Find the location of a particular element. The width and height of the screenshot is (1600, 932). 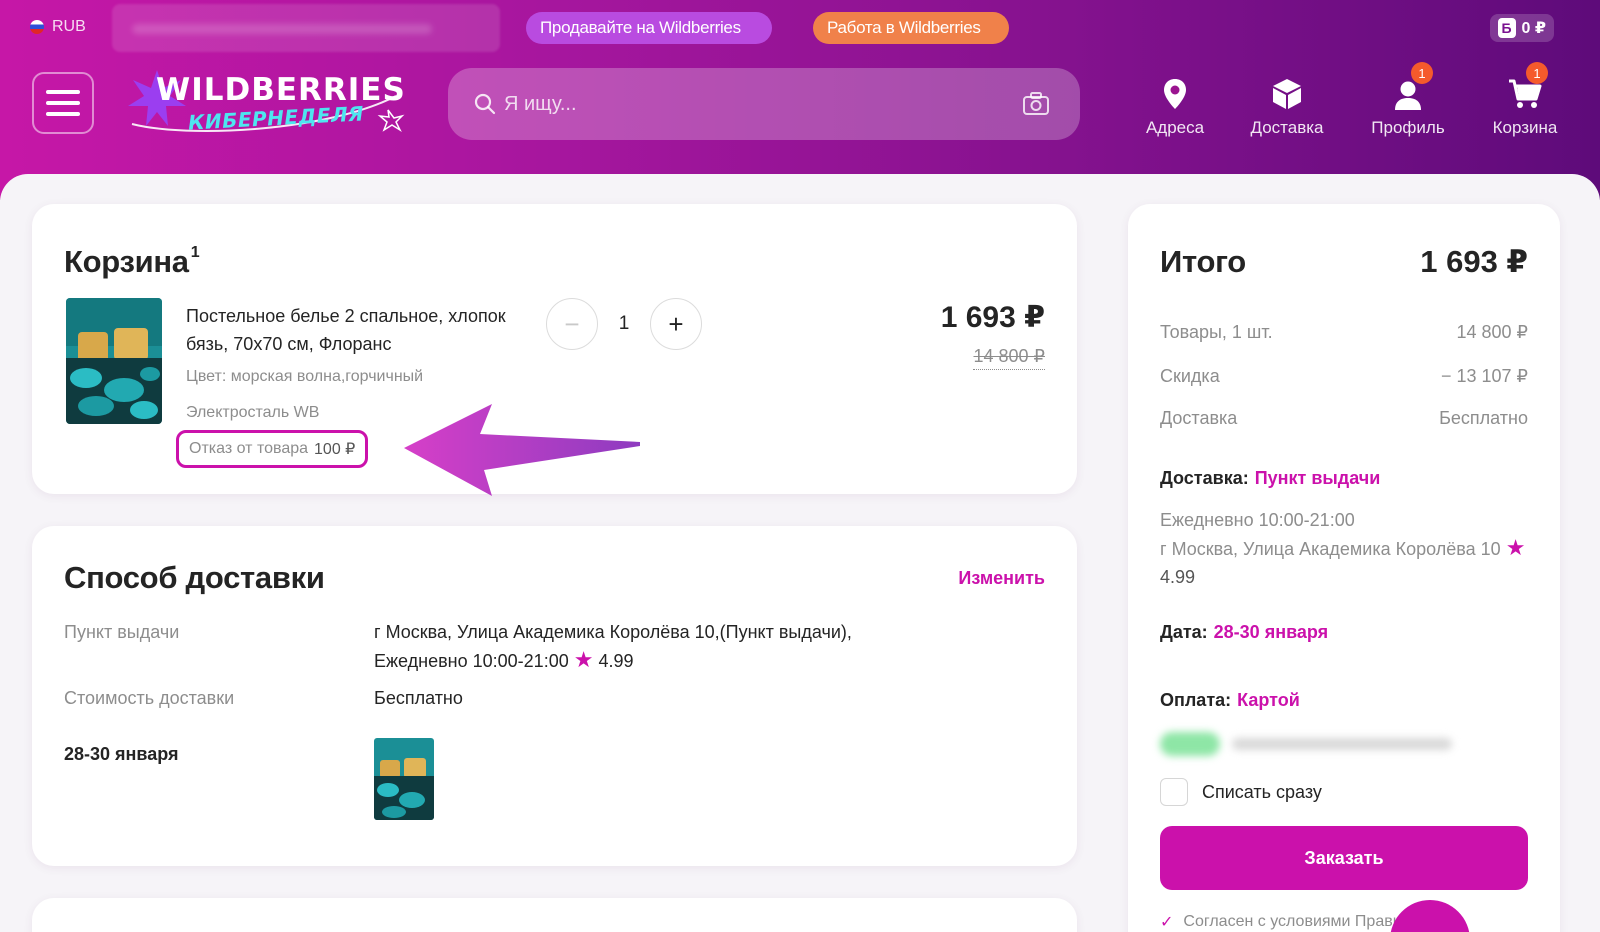

cart-title: Корзина 1 is located at coordinates (132, 261).